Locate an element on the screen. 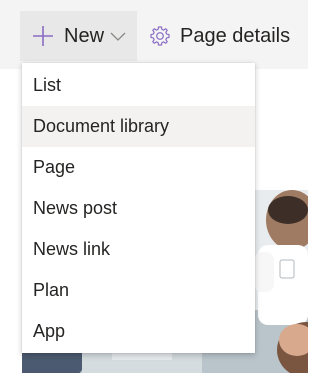 This screenshot has width=320, height=373. menu-item-page: Page is located at coordinates (138, 167).